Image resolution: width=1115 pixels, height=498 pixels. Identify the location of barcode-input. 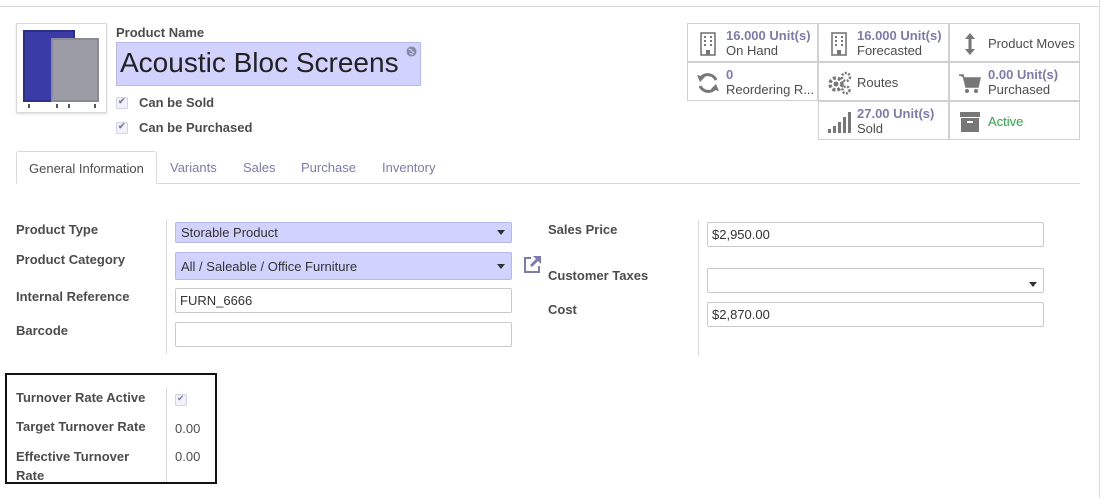
(343, 334).